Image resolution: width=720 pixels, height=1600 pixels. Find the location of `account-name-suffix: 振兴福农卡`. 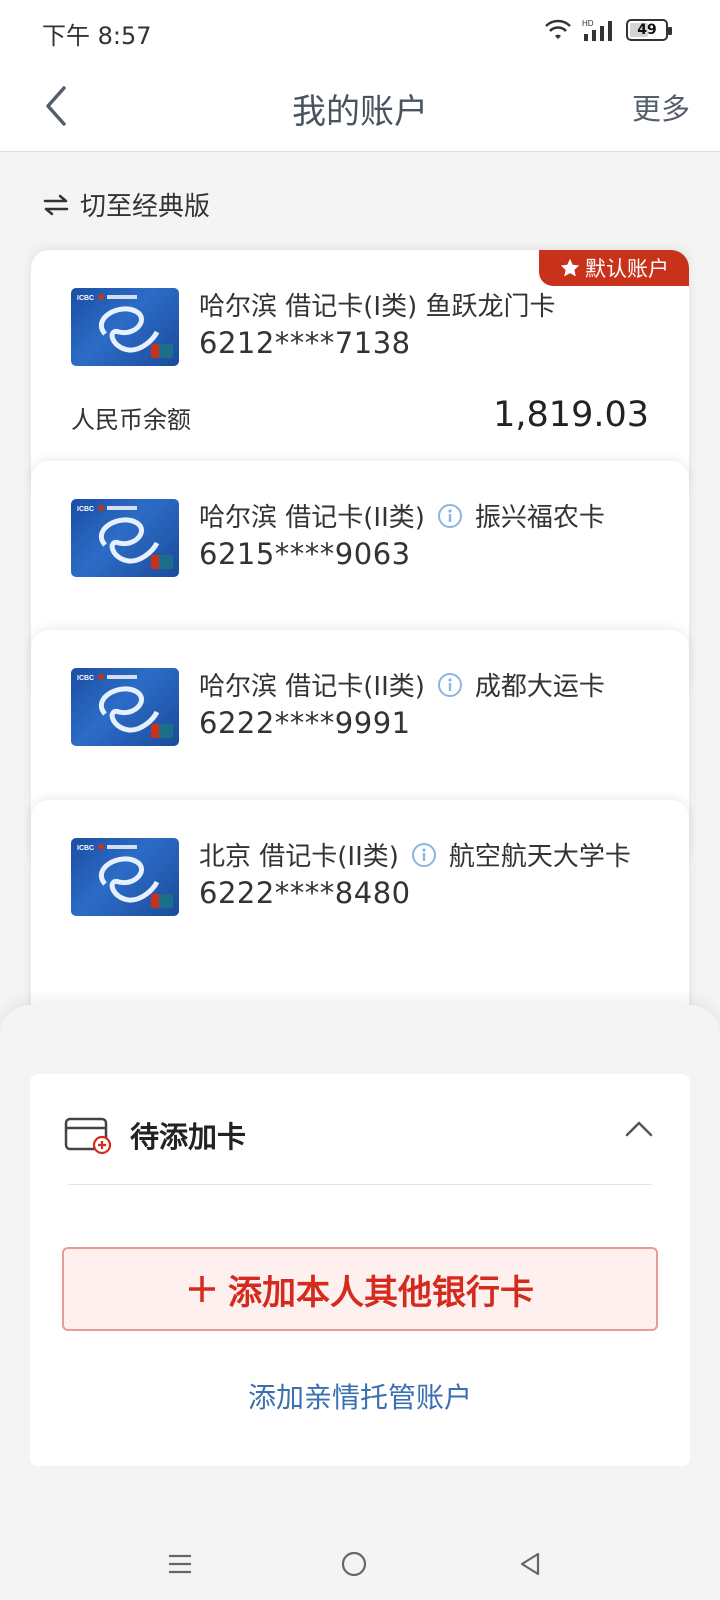

account-name-suffix: 振兴福农卡 is located at coordinates (539, 518).